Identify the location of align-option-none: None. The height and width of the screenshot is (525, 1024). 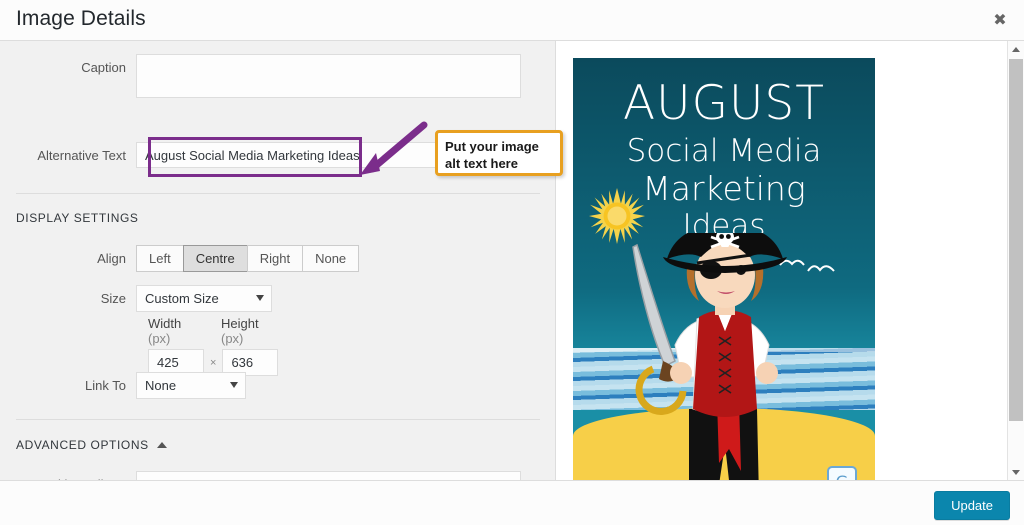
(331, 258).